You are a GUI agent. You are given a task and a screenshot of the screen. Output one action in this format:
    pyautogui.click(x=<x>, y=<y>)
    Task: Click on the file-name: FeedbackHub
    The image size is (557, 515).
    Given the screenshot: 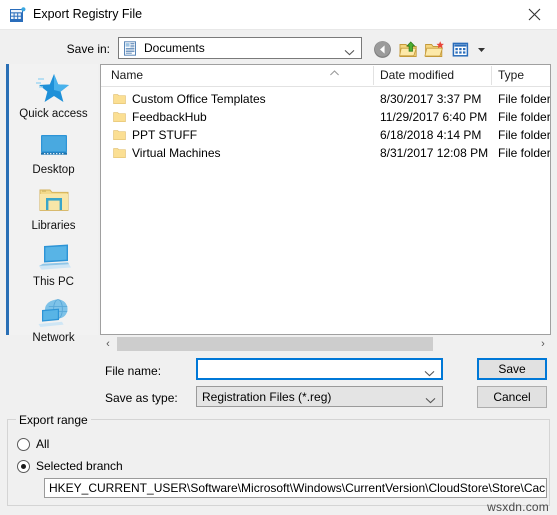 What is the action you would take?
    pyautogui.click(x=169, y=117)
    